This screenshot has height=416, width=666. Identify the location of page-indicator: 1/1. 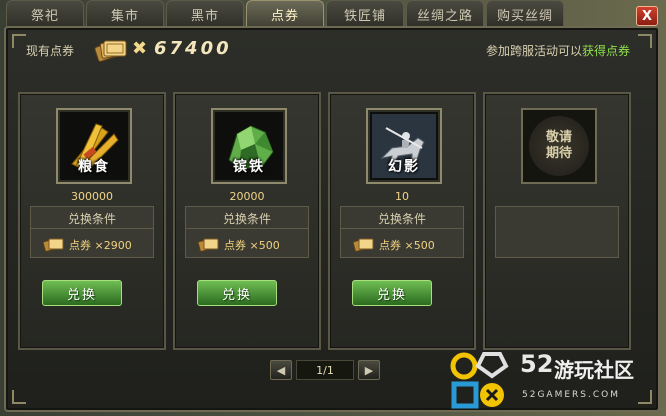
(325, 370).